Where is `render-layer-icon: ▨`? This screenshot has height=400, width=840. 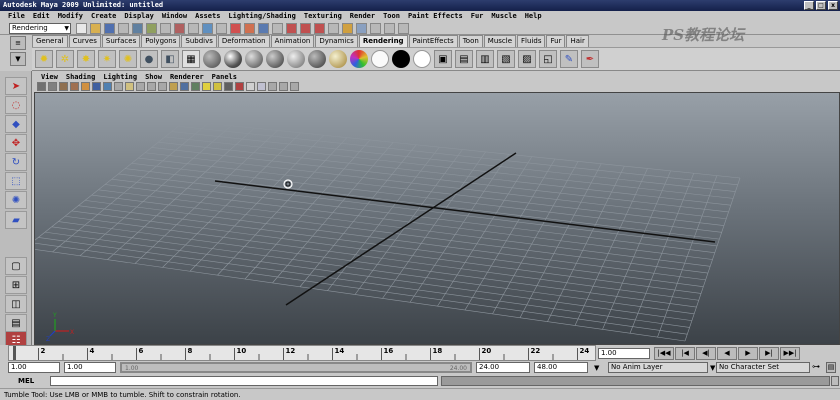 render-layer-icon: ▨ is located at coordinates (527, 59).